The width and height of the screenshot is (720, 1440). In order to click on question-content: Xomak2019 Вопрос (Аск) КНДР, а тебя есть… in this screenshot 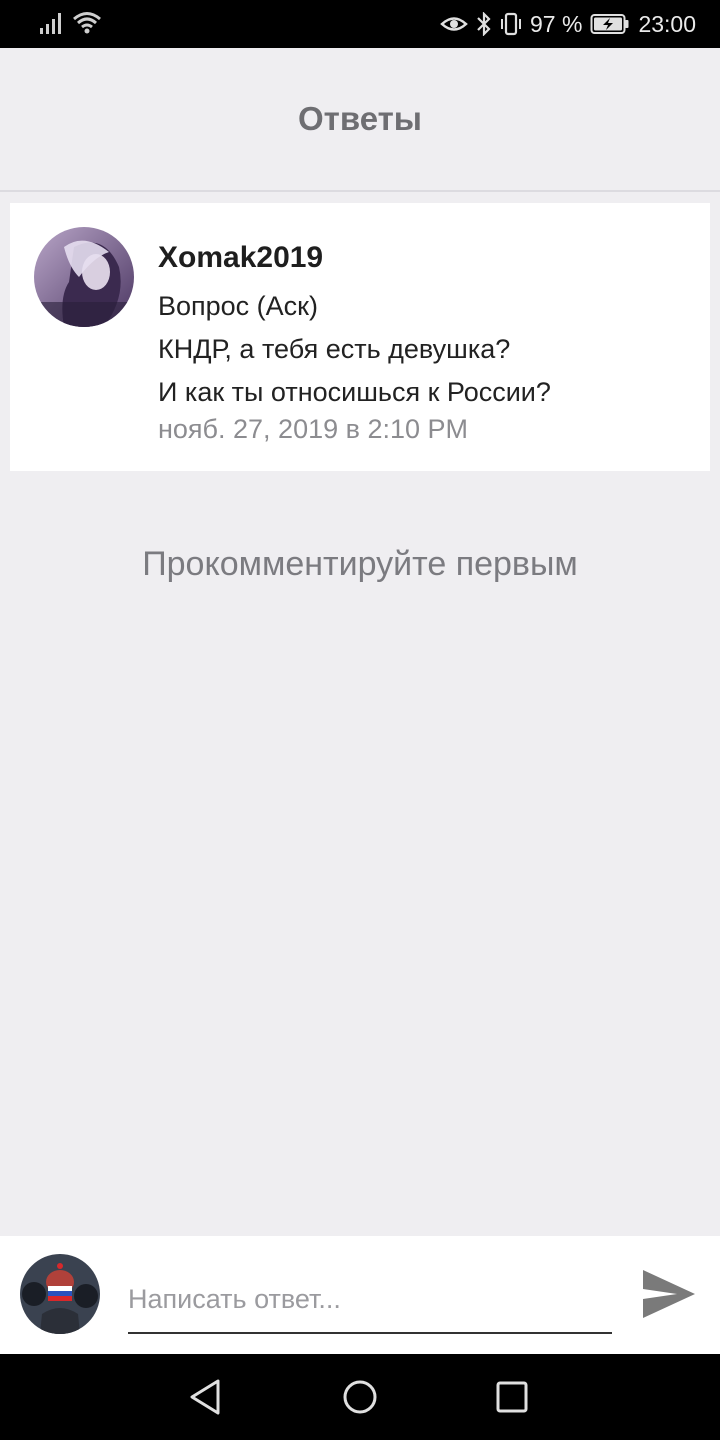, I will do `click(354, 342)`.